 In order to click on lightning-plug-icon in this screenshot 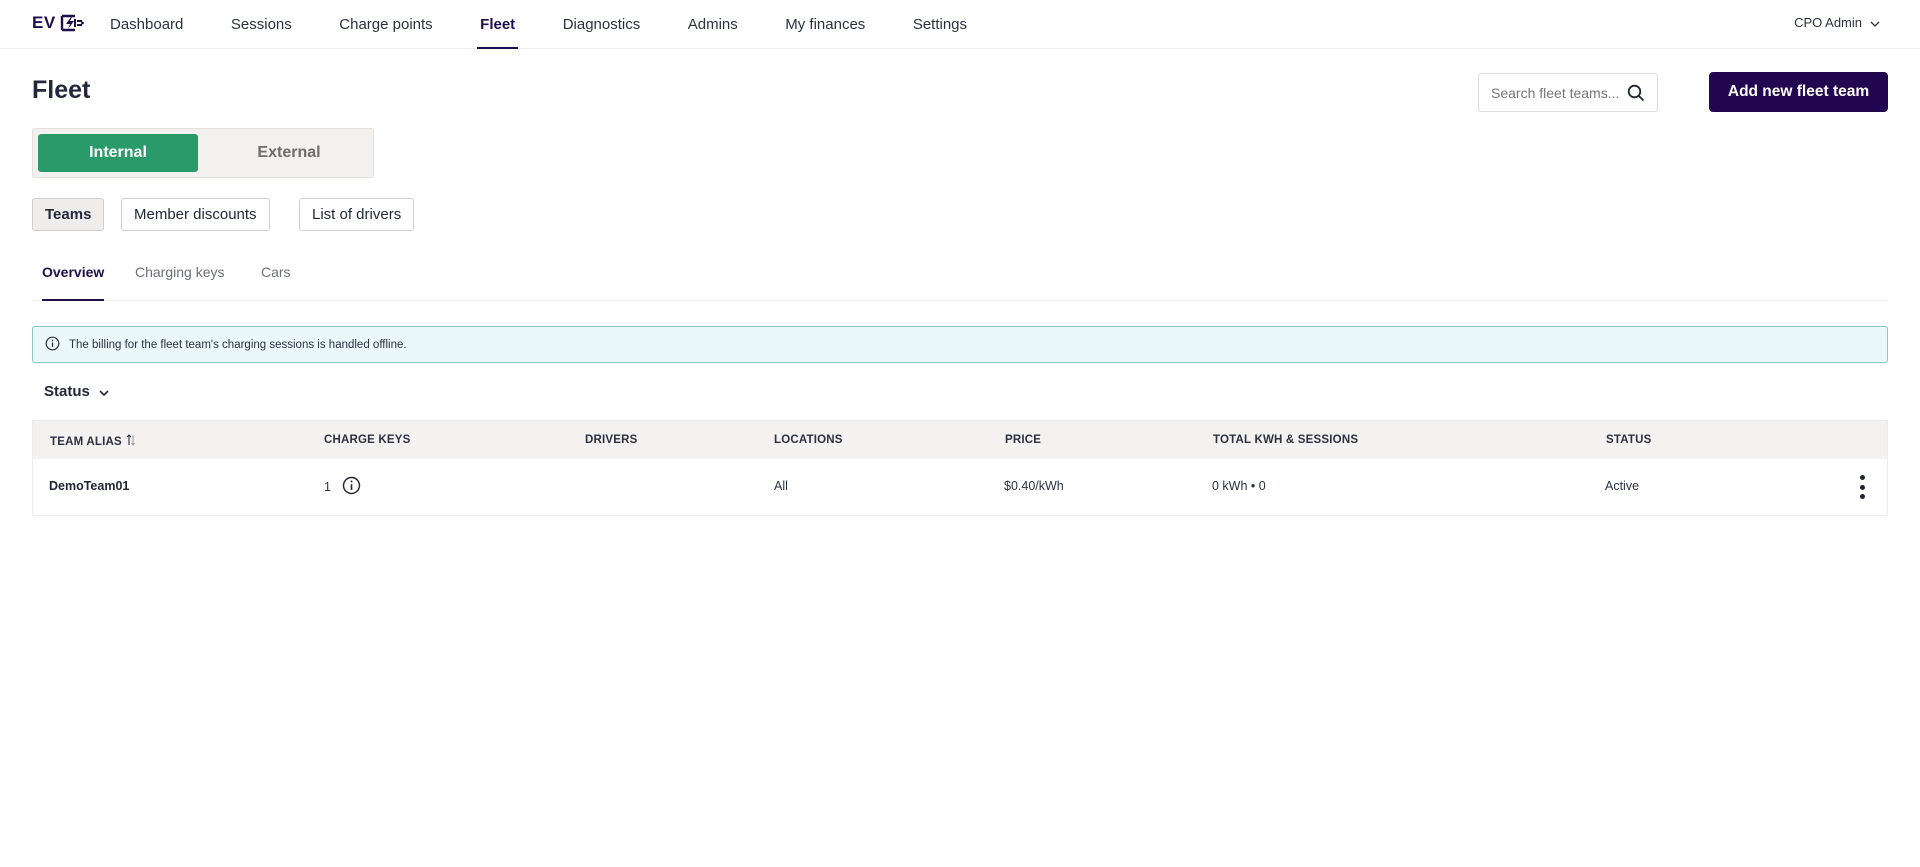, I will do `click(72, 23)`.